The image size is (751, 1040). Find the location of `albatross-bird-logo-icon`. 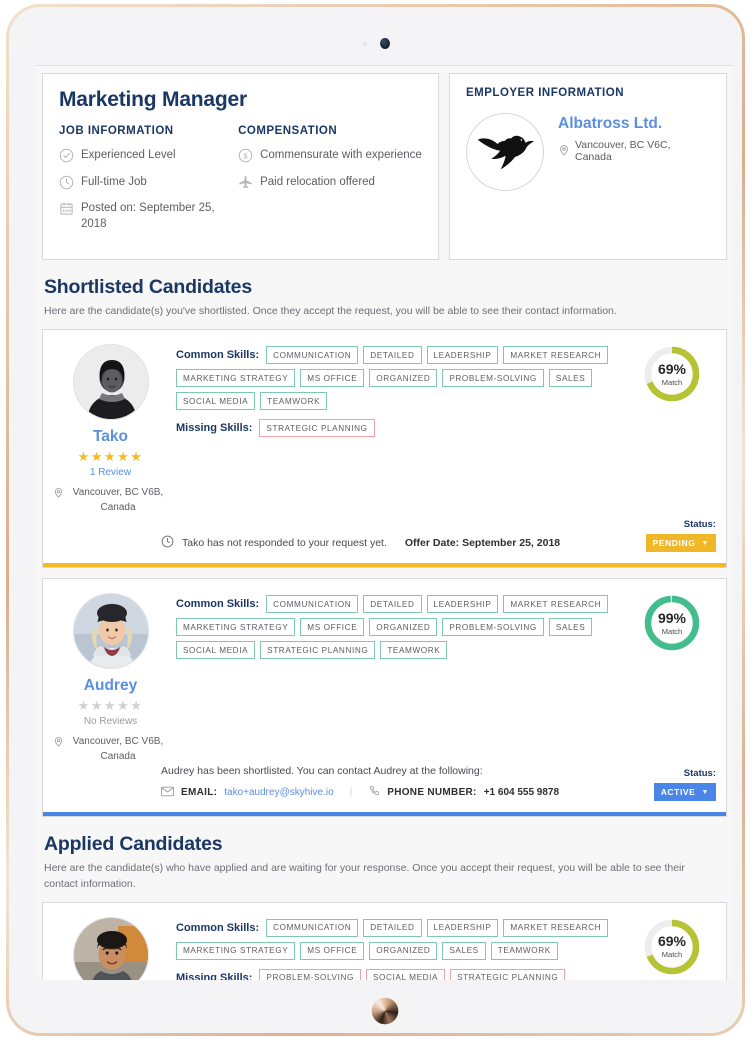

albatross-bird-logo-icon is located at coordinates (505, 152).